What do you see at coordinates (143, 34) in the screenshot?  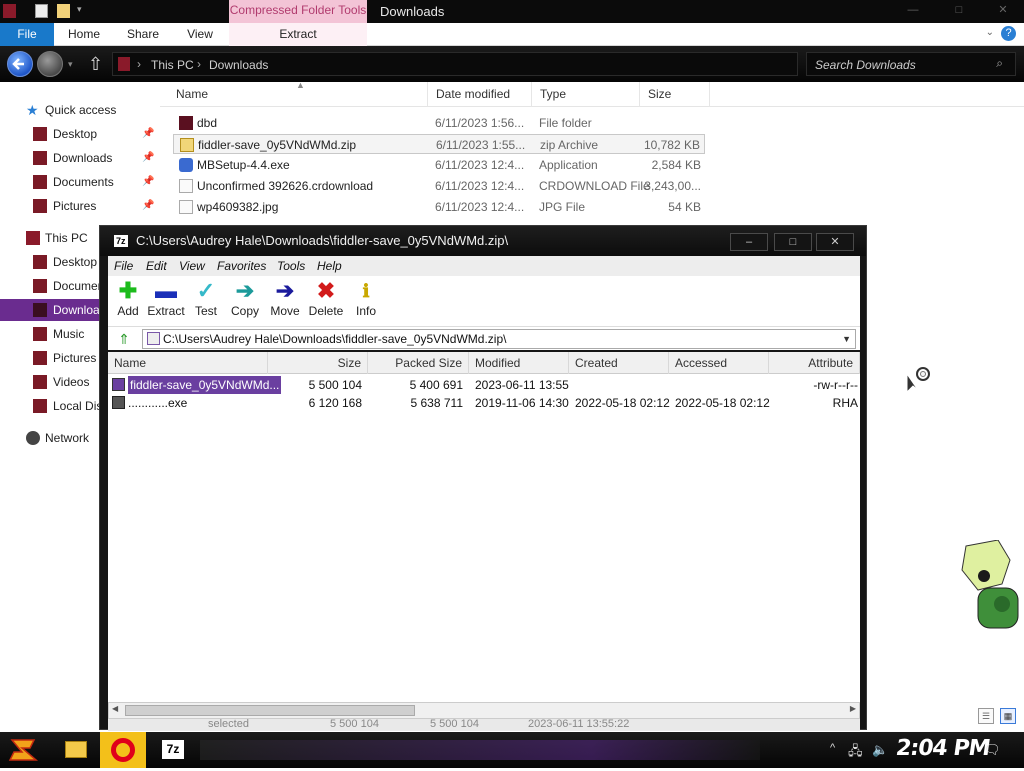 I see `tab-share: Share` at bounding box center [143, 34].